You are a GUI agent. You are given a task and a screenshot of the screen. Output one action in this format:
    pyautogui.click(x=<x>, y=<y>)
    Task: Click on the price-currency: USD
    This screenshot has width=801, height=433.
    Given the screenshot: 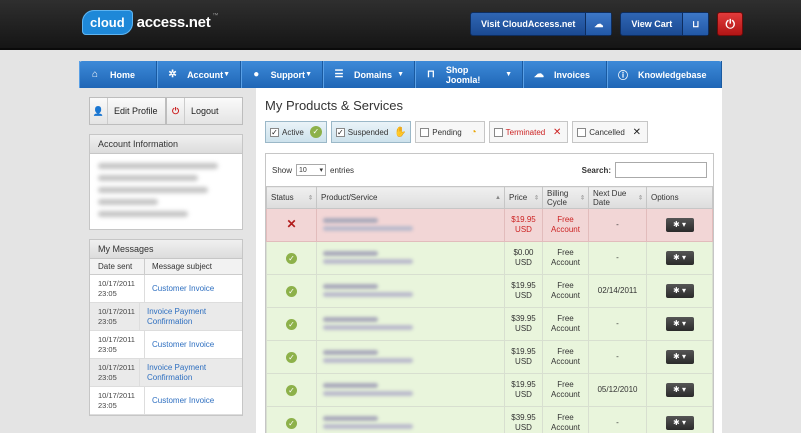 What is the action you would take?
    pyautogui.click(x=523, y=295)
    